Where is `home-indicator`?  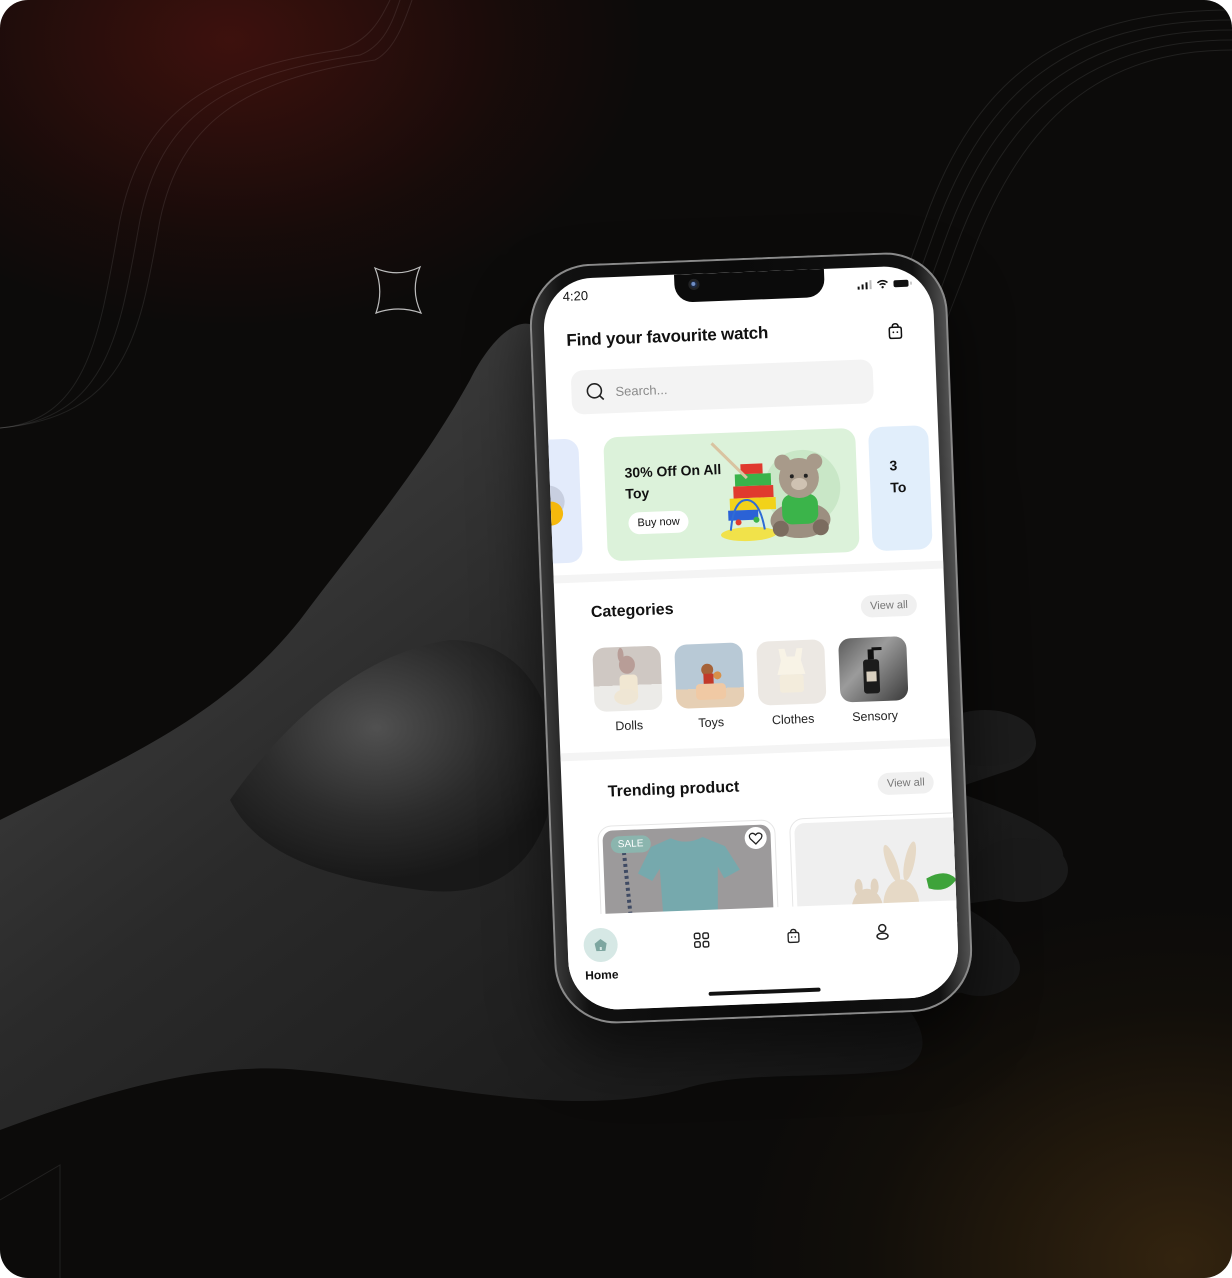
home-indicator is located at coordinates (764, 991).